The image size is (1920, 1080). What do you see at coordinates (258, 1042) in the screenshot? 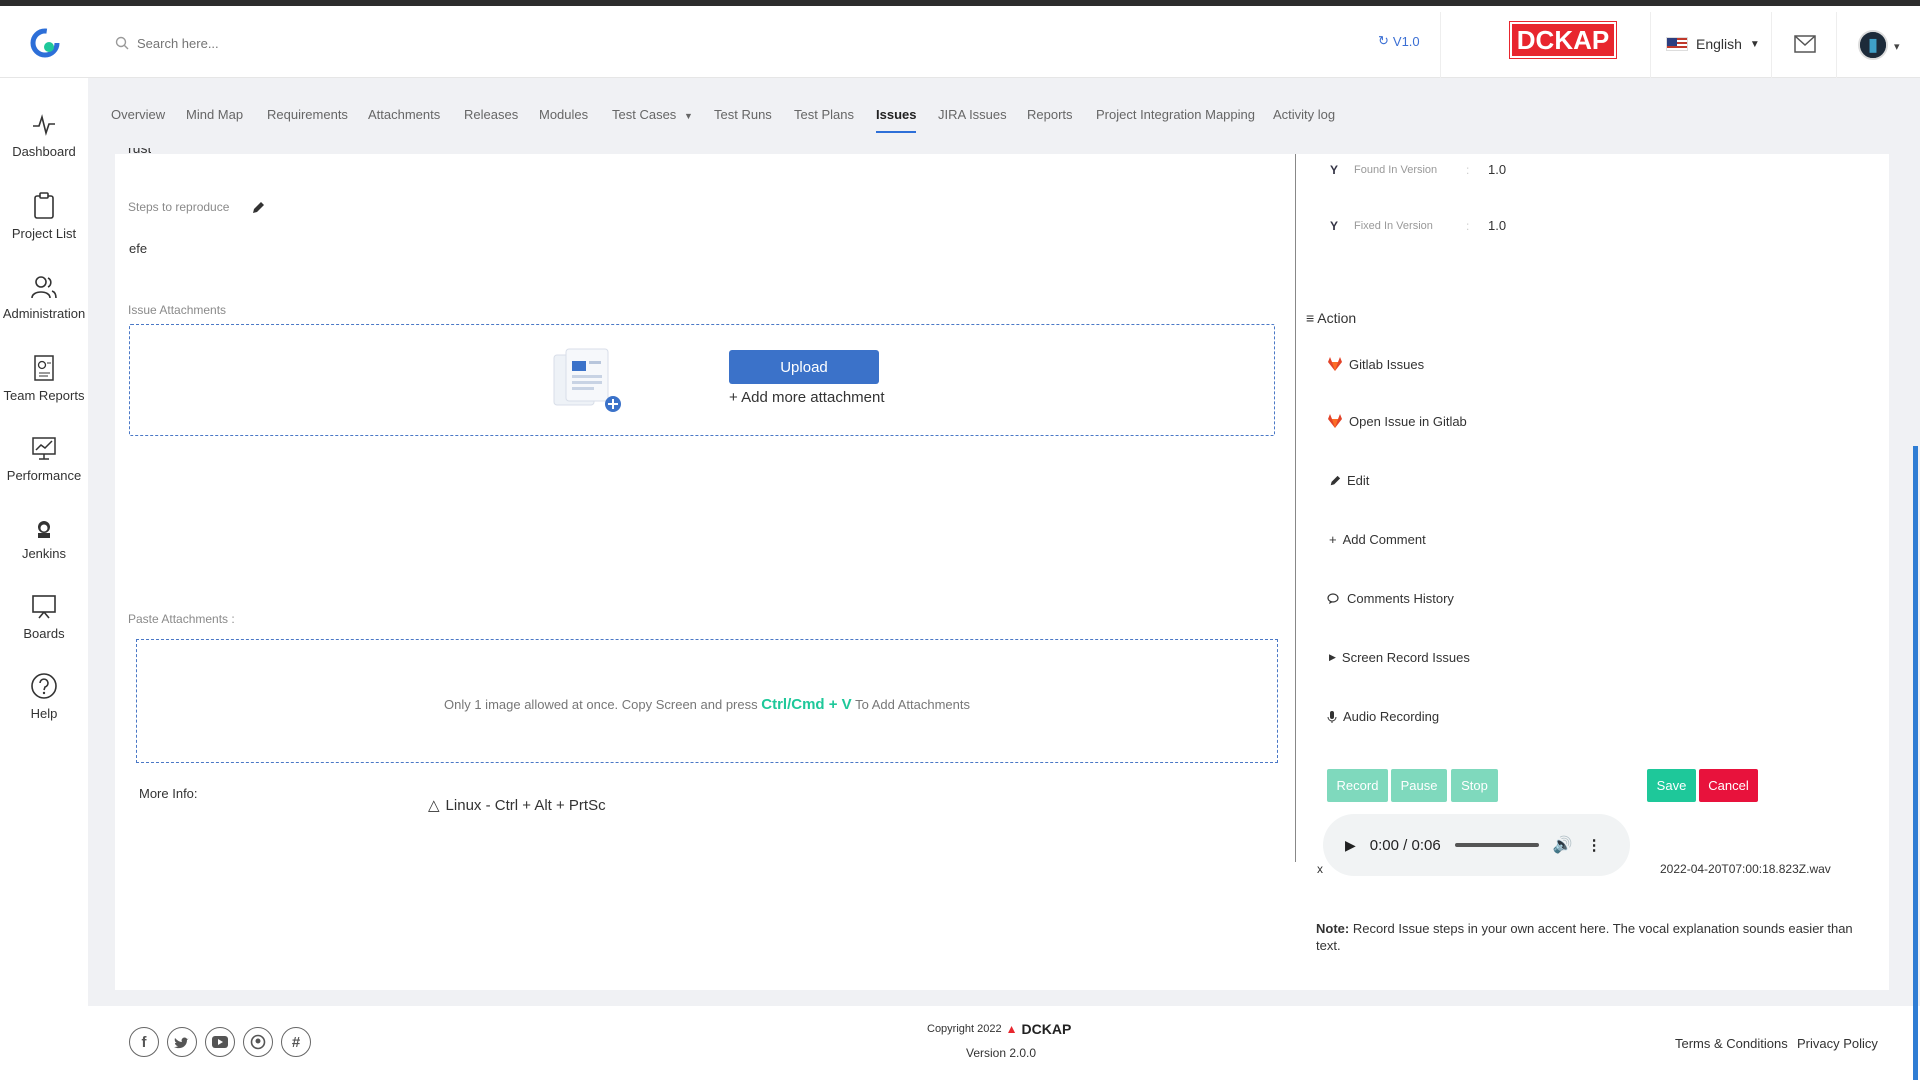
I see `github-icon` at bounding box center [258, 1042].